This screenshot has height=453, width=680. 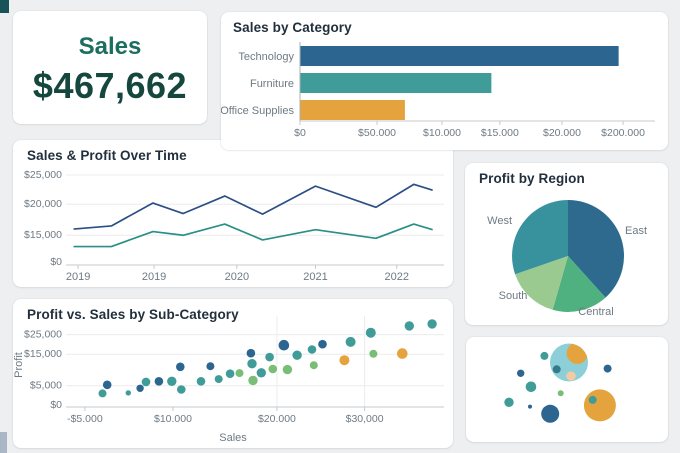 I want to click on tick-label: East, so click(x=636, y=231).